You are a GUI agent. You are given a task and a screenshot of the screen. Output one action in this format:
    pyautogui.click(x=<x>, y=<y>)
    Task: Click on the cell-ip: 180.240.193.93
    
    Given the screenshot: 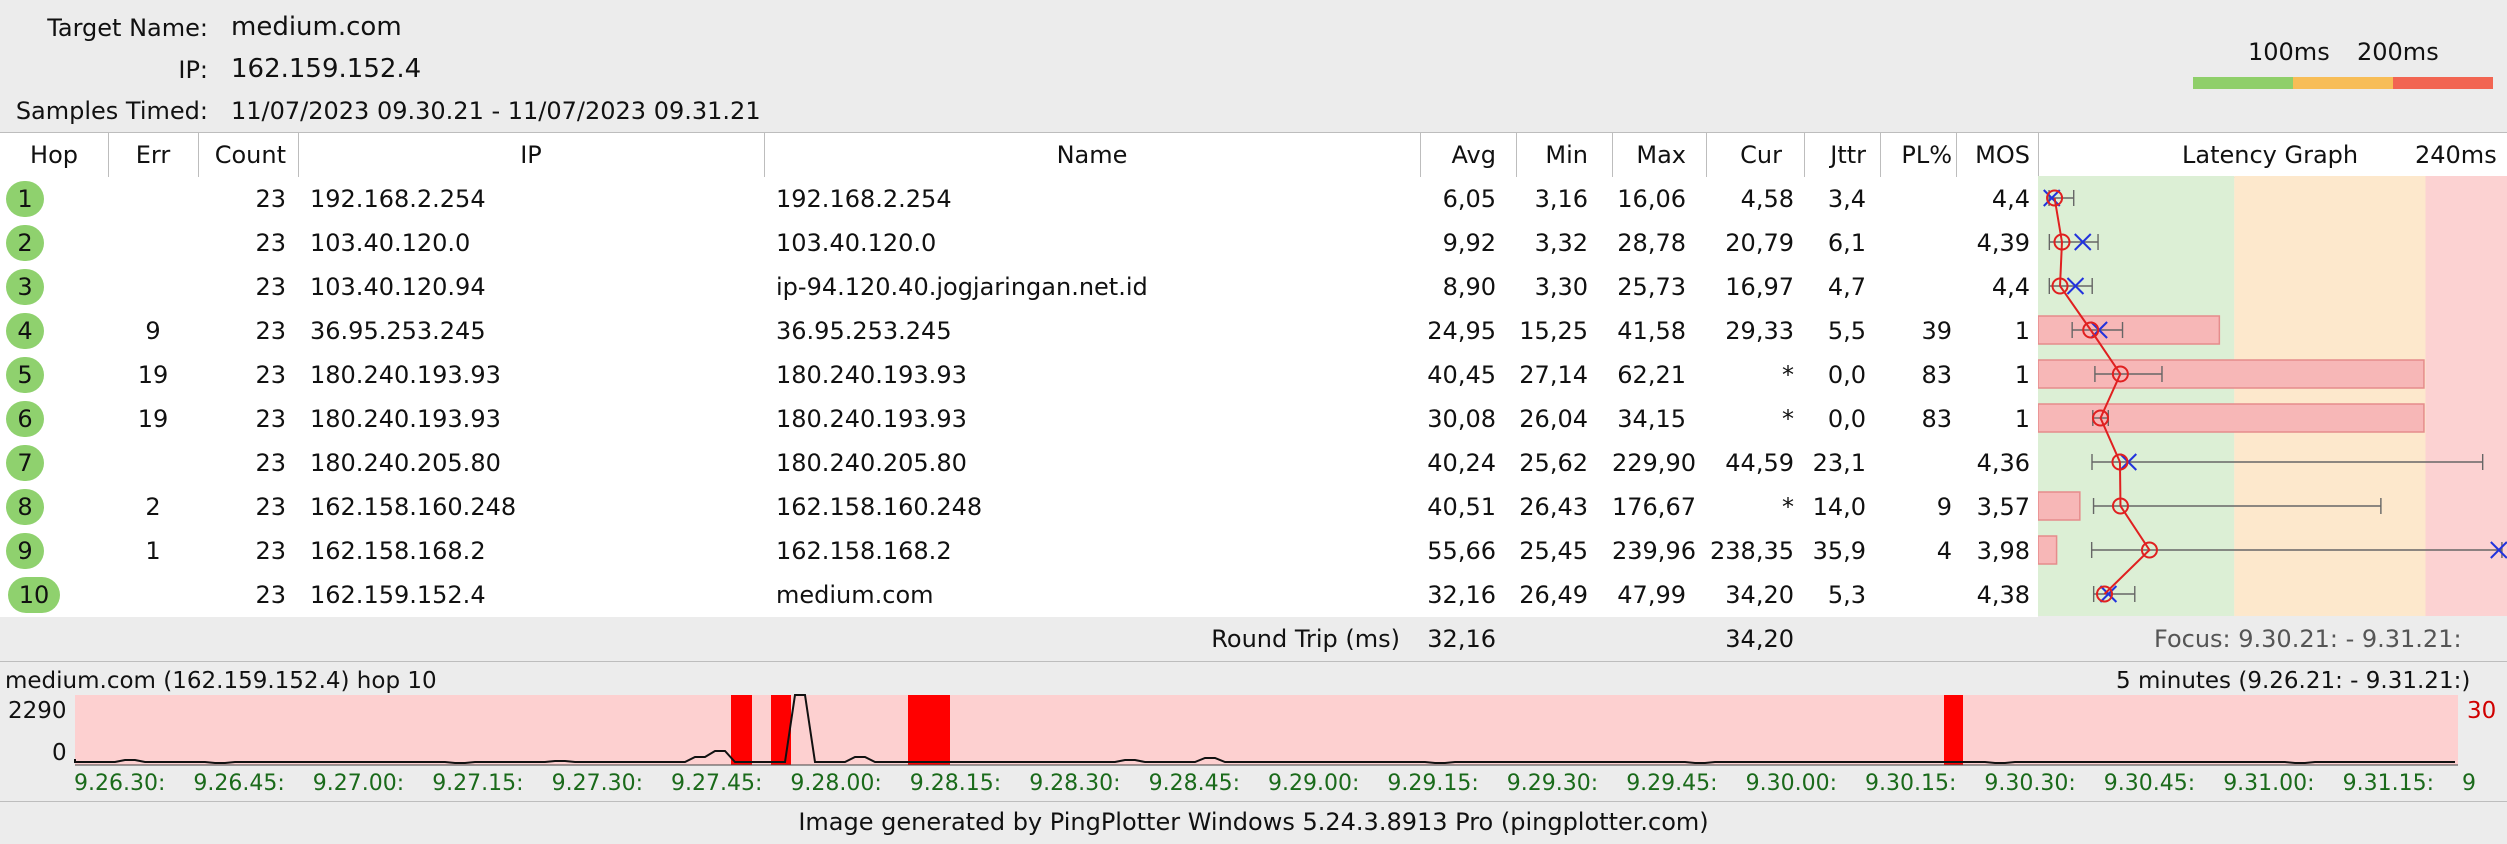 What is the action you would take?
    pyautogui.click(x=405, y=375)
    